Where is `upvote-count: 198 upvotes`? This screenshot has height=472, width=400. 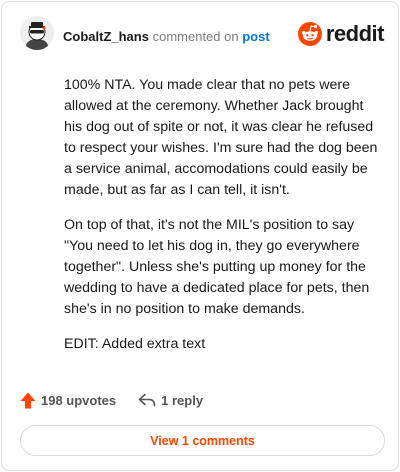 upvote-count: 198 upvotes is located at coordinates (79, 400).